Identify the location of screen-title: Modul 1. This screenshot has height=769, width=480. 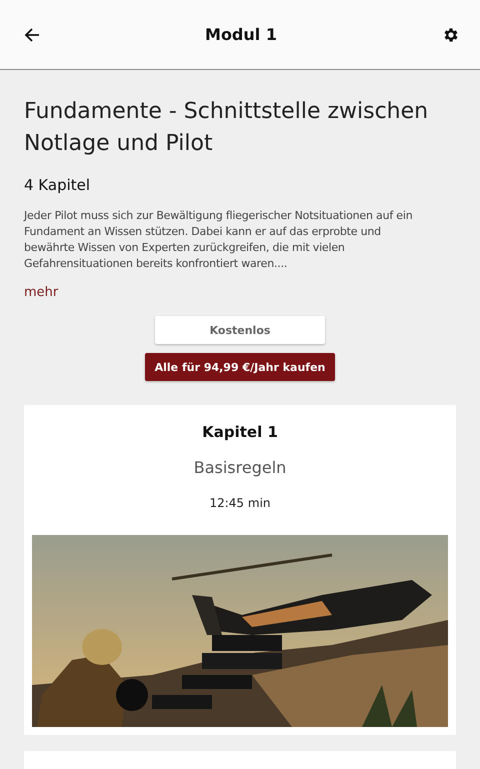
(241, 34).